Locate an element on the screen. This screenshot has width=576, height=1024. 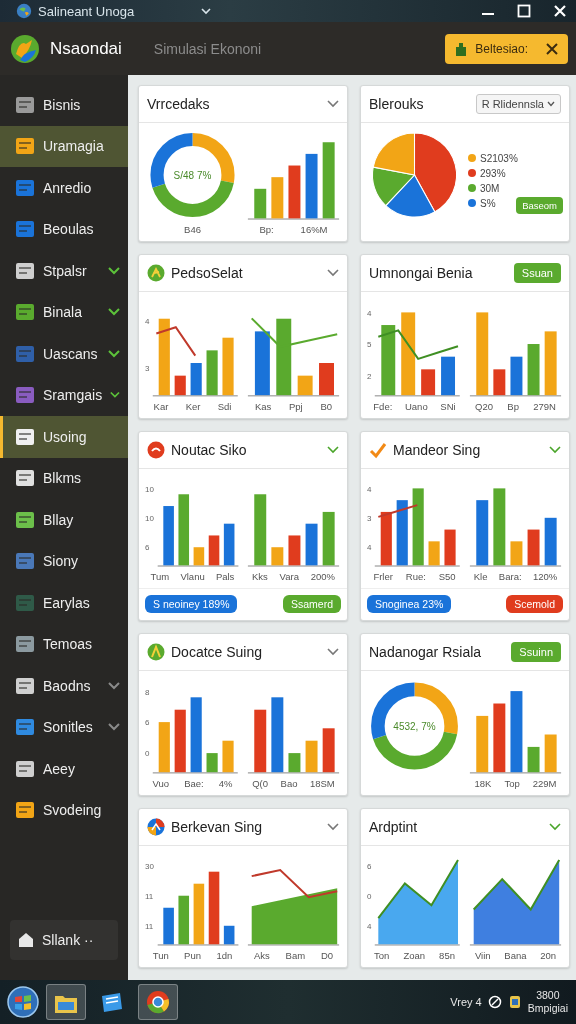
axis-tick: 30 is located at coordinates (149, 867).